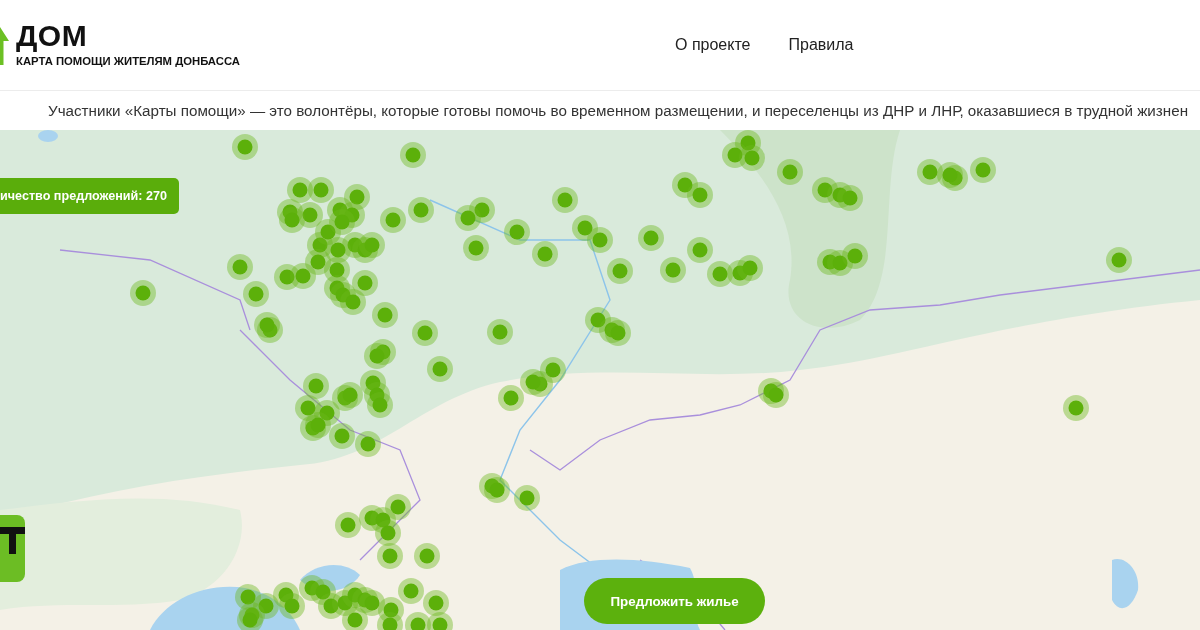 The width and height of the screenshot is (1200, 630). What do you see at coordinates (713, 45) in the screenshot?
I see `nav-link: О проекте` at bounding box center [713, 45].